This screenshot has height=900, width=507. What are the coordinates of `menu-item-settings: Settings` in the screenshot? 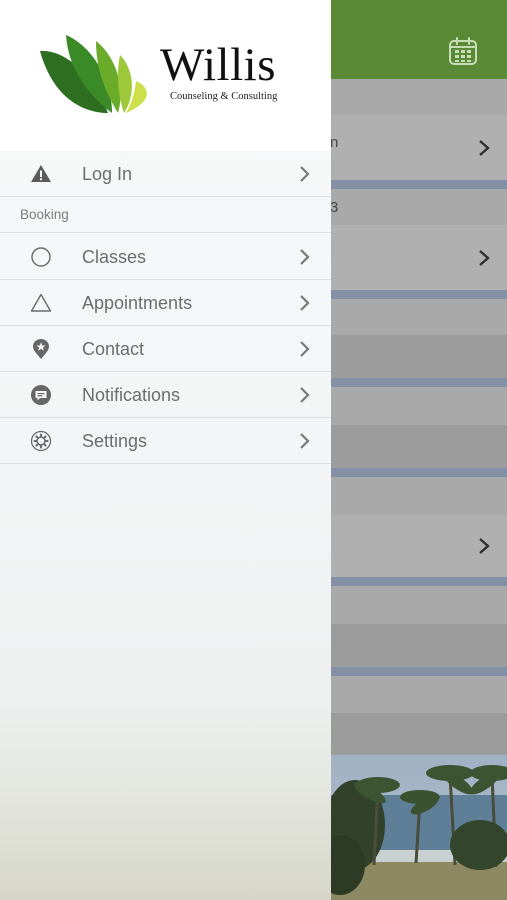 It's located at (165, 441).